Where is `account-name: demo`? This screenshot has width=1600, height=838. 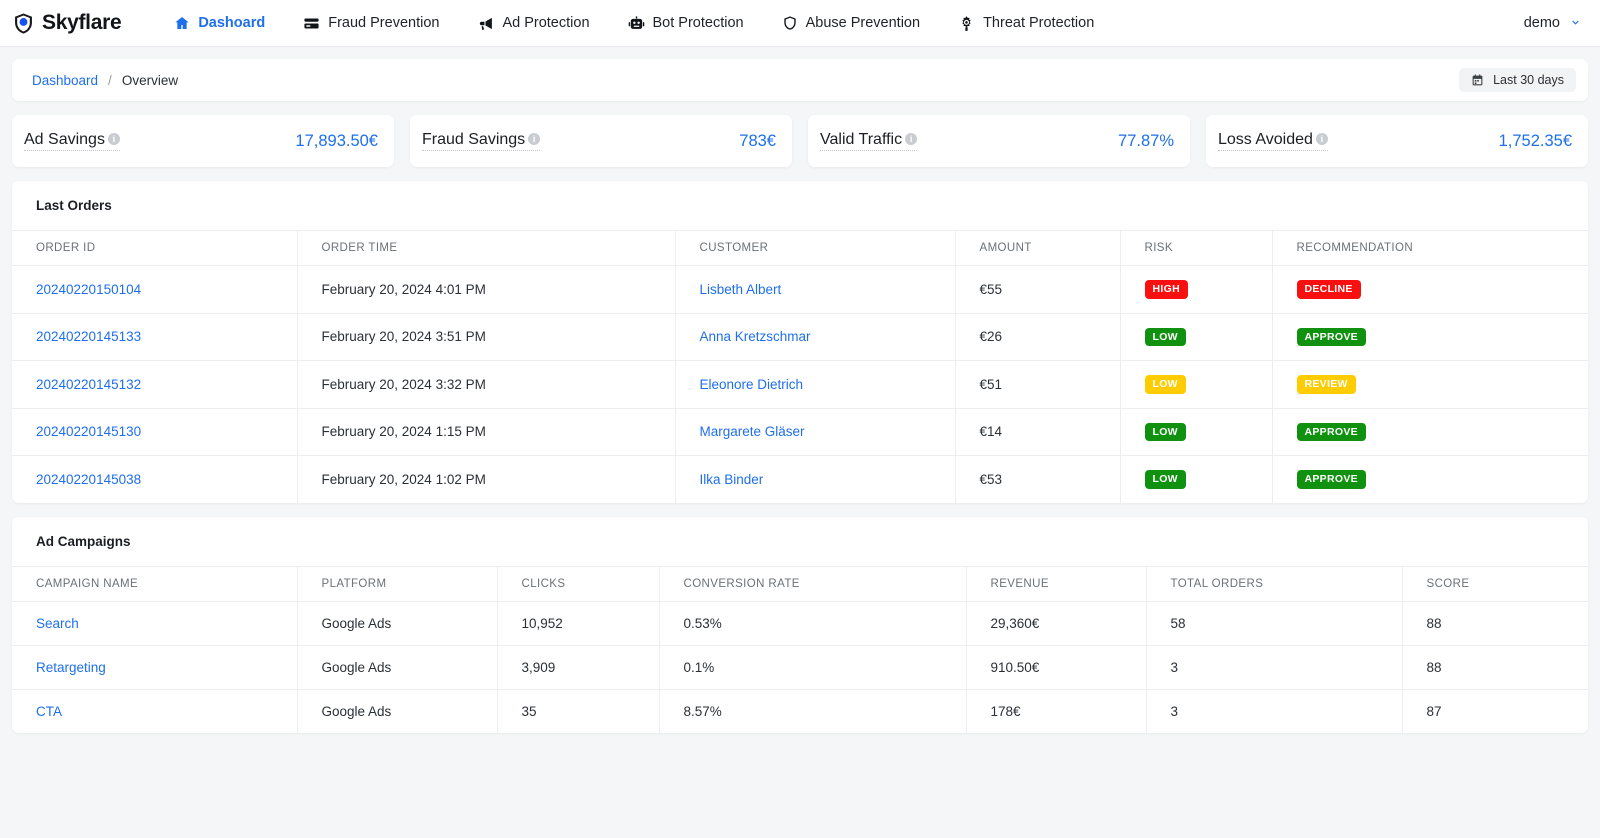 account-name: demo is located at coordinates (1541, 23).